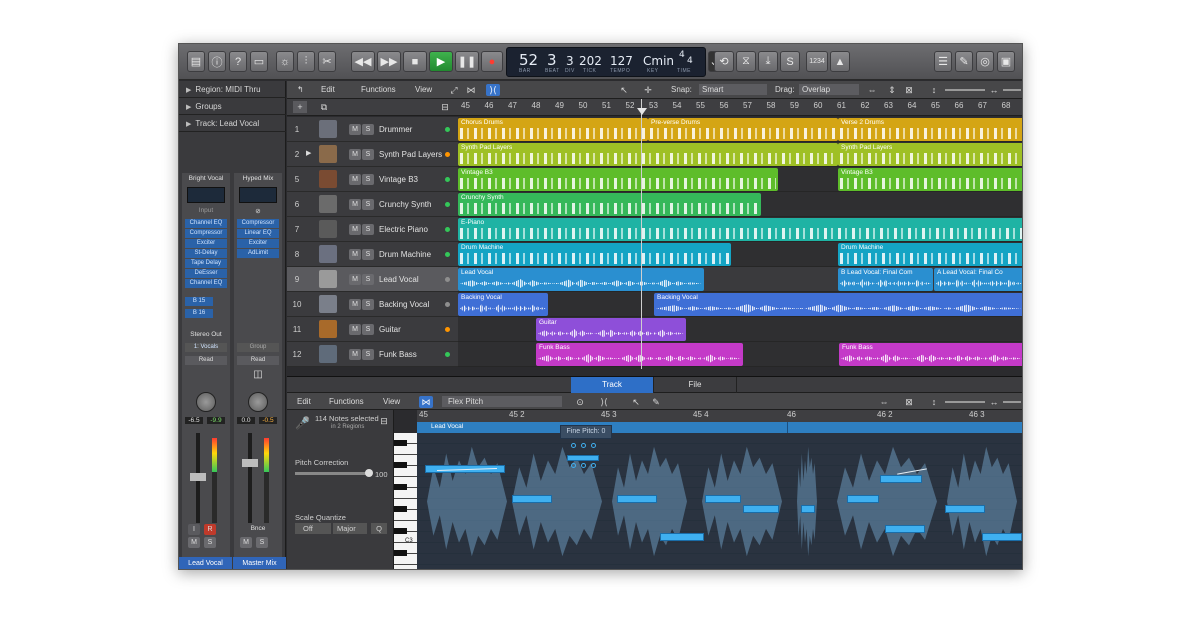  What do you see at coordinates (327, 61) in the screenshot?
I see `editors-icon: ✂` at bounding box center [327, 61].